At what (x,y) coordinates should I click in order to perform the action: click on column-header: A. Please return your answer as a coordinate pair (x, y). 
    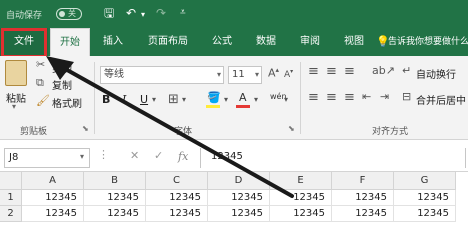
    Looking at the image, I should click on (53, 181).